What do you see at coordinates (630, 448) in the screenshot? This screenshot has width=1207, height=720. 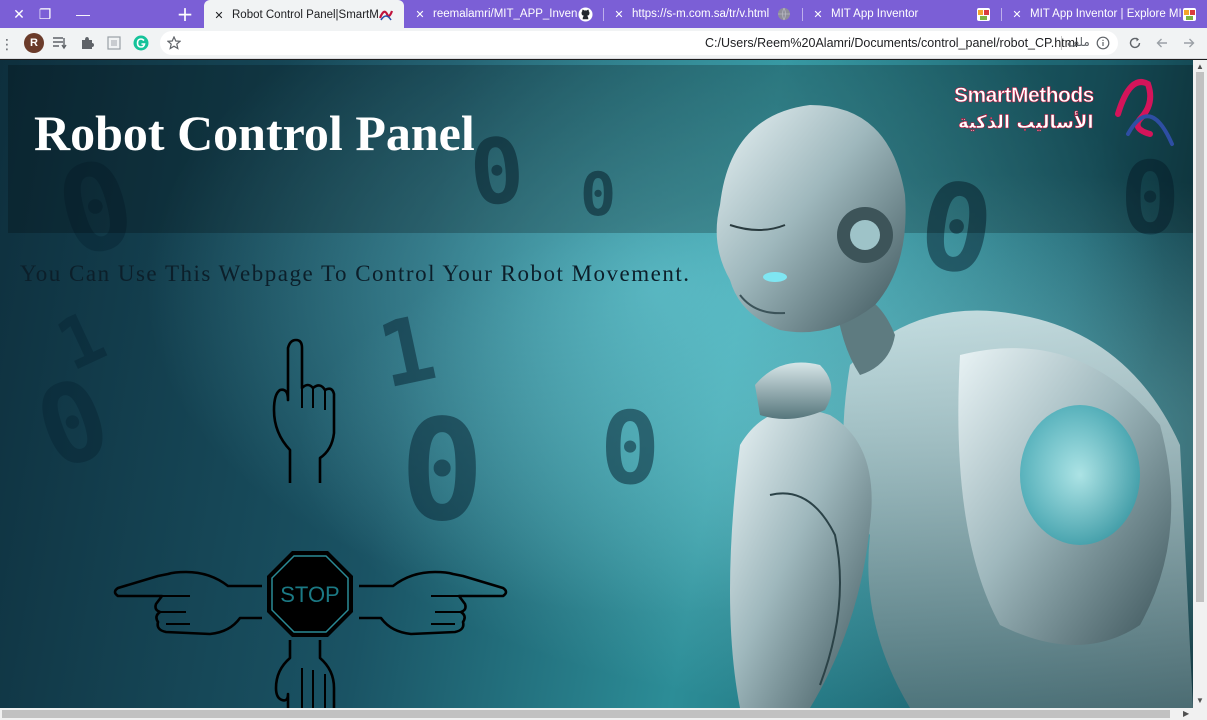 I see `background-decoration: 0` at bounding box center [630, 448].